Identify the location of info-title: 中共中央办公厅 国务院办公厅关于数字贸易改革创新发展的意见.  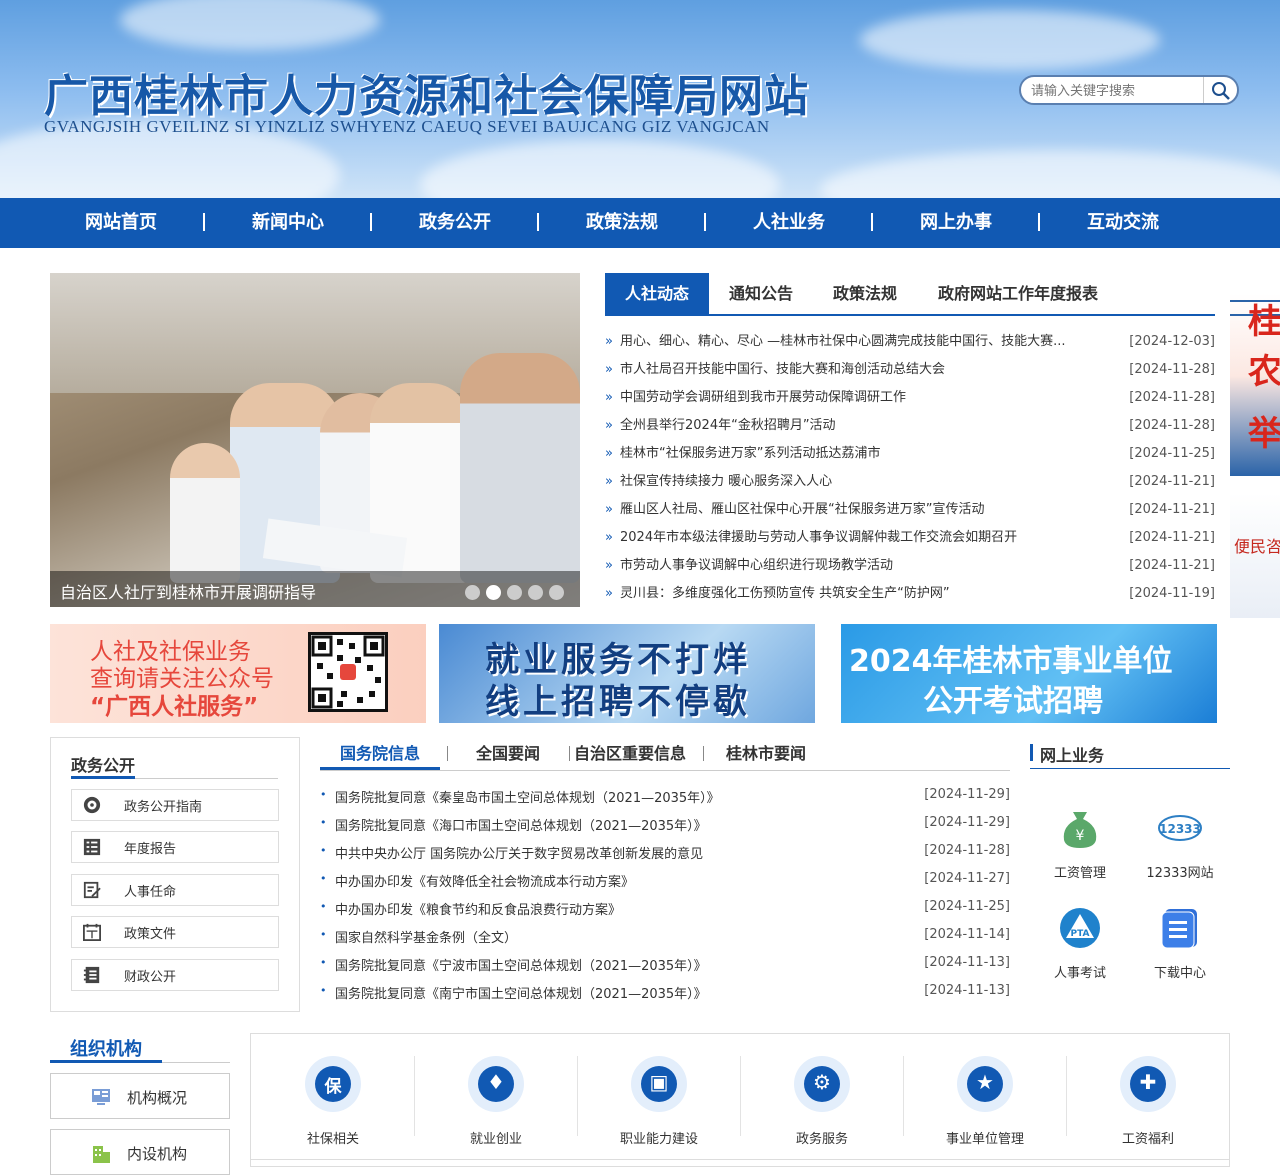
(519, 852).